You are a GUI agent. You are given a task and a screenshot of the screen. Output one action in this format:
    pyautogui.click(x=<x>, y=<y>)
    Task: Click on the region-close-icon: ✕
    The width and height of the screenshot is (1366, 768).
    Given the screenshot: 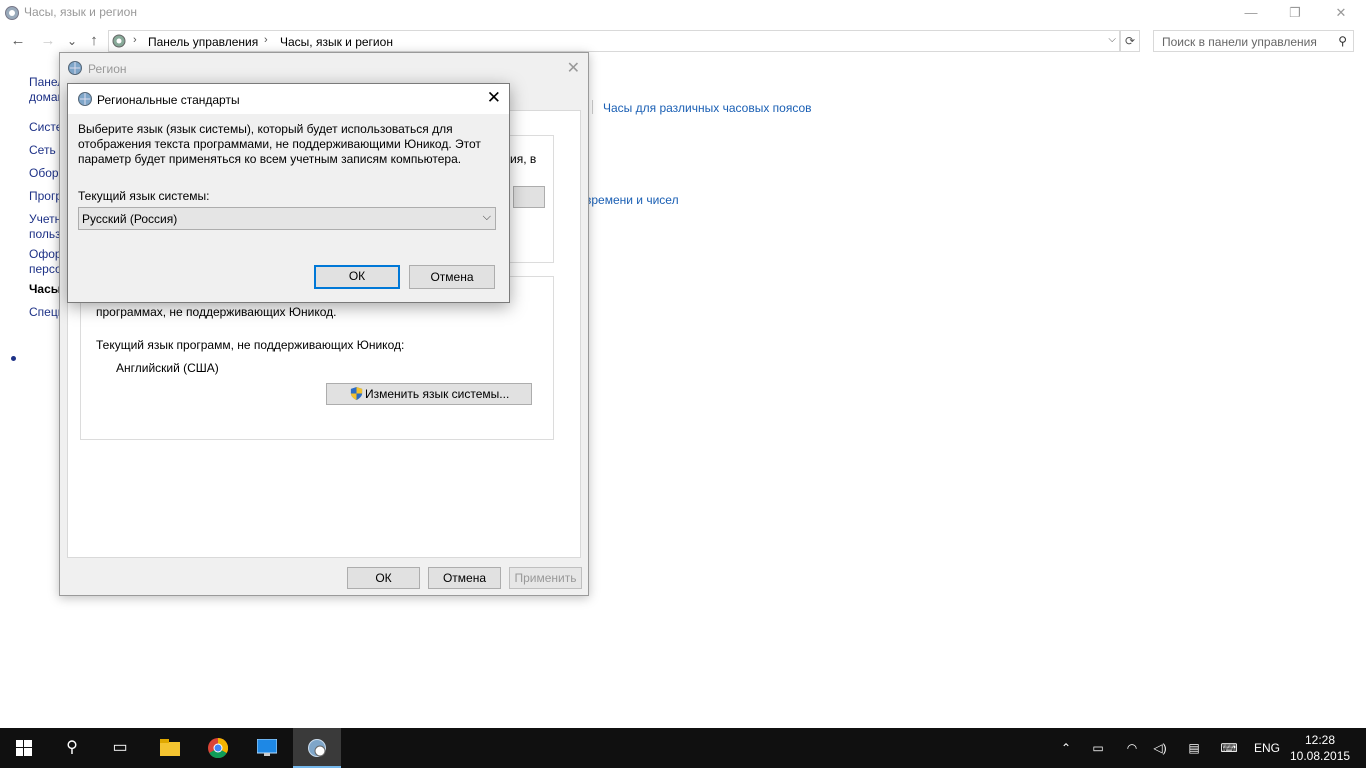 What is the action you would take?
    pyautogui.click(x=573, y=68)
    